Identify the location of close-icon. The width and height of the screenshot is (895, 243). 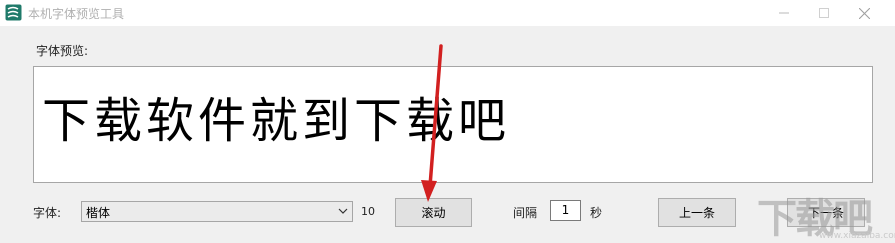
(864, 13).